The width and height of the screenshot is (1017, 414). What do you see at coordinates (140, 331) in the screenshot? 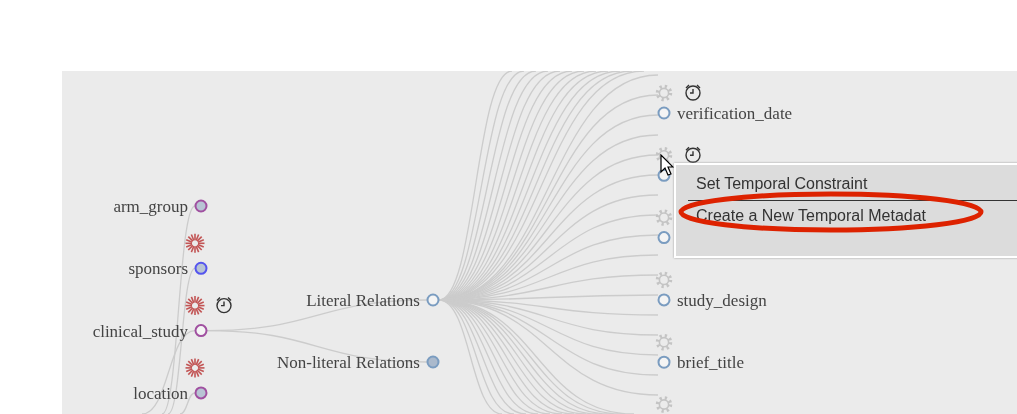
I see `node-label: clinical_study` at bounding box center [140, 331].